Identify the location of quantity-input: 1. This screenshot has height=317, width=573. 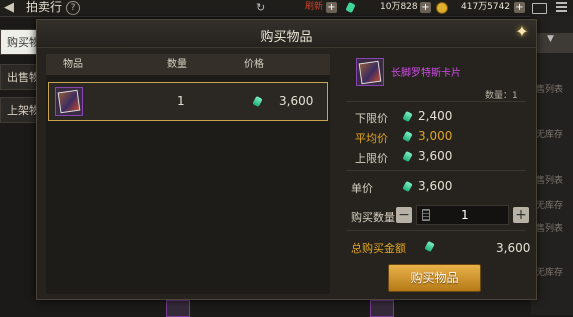
(462, 215).